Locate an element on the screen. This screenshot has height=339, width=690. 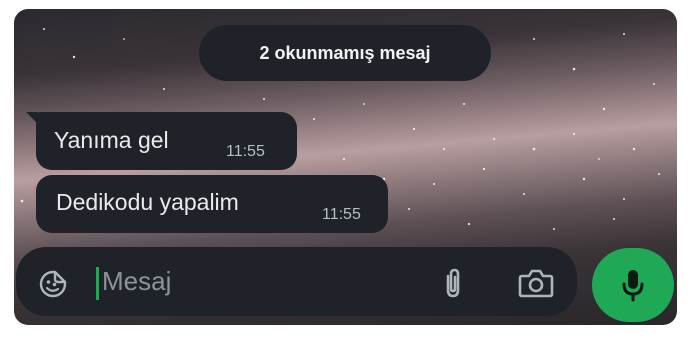
sticker-icon is located at coordinates (53, 284).